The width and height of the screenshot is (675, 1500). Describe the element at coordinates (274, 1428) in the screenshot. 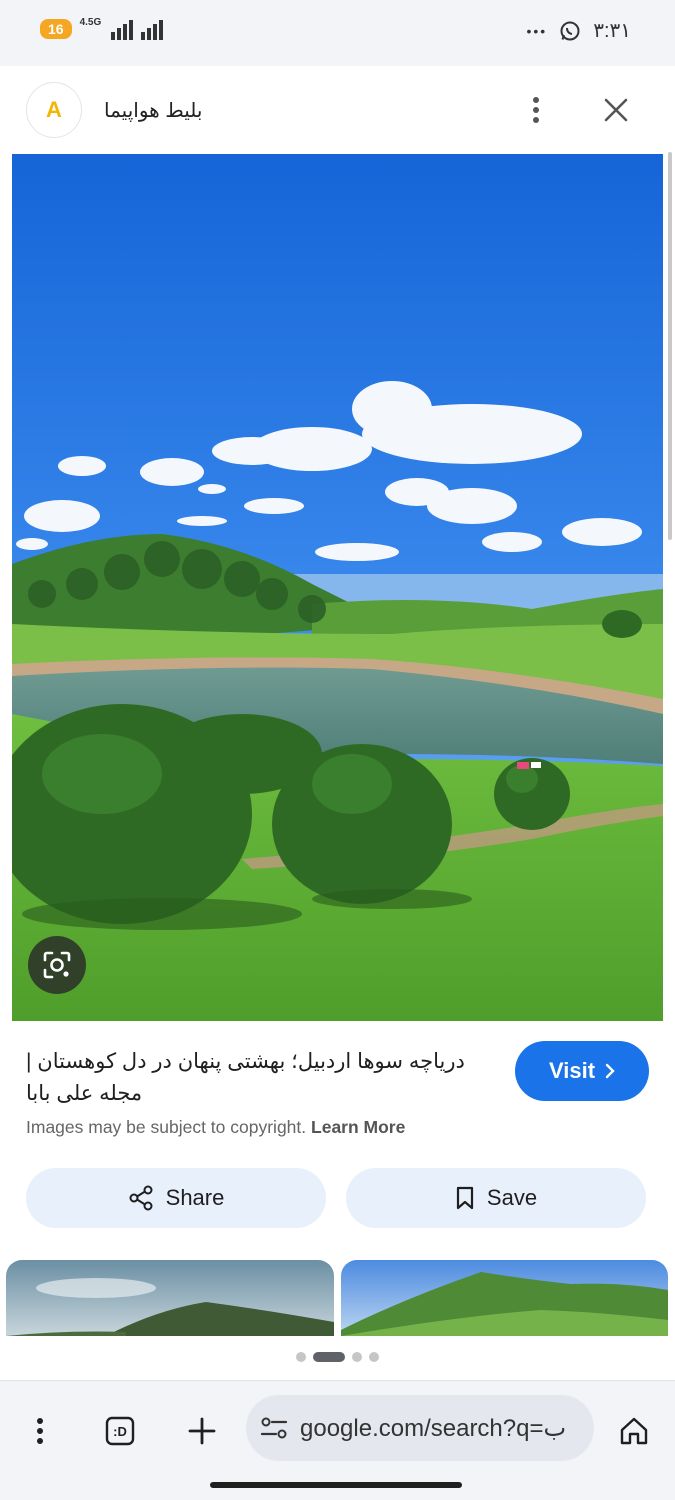

I see `site-settings-icon` at that location.